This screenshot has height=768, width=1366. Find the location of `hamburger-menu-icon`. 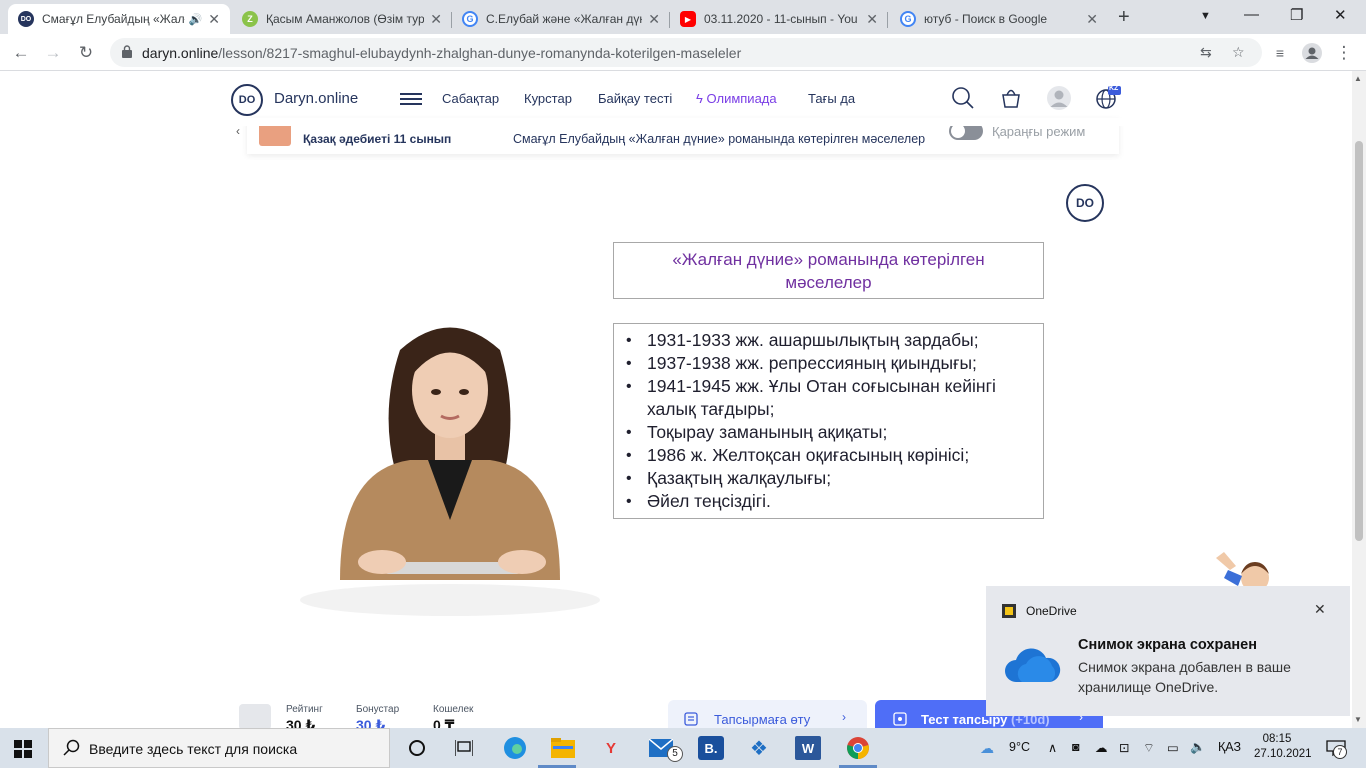

hamburger-menu-icon is located at coordinates (411, 99).